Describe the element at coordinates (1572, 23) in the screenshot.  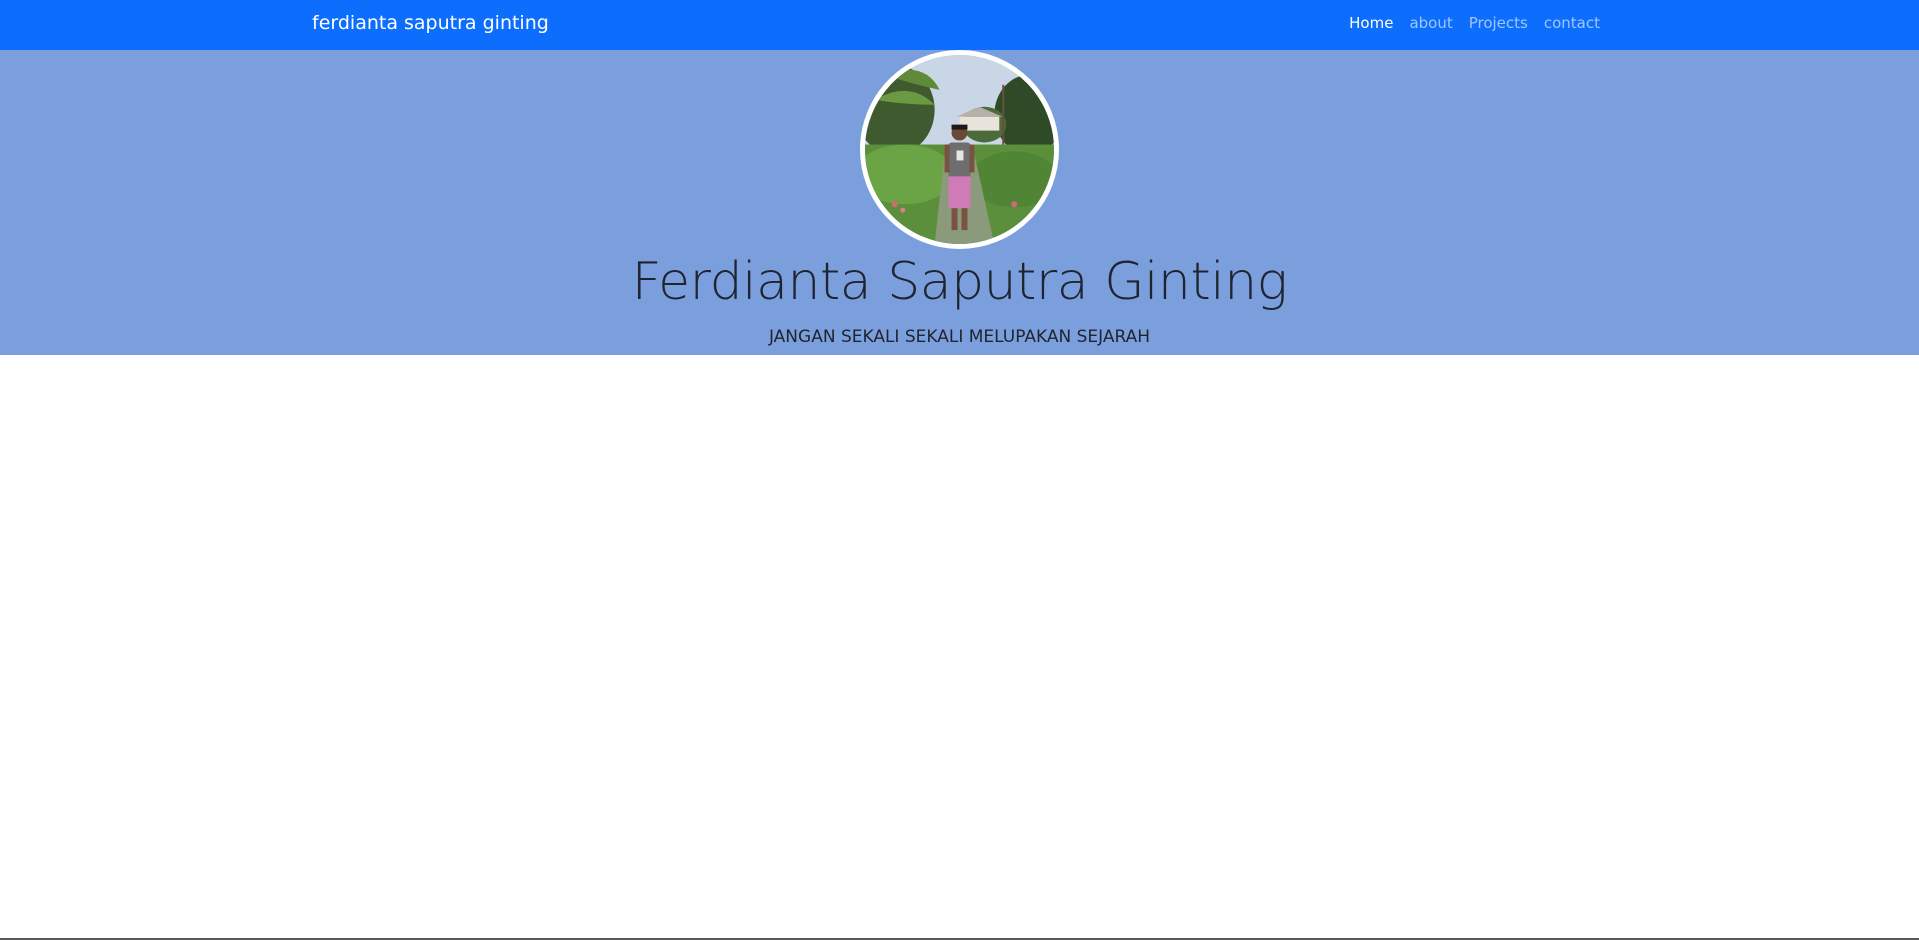
I see `nav-link-contact: contact` at that location.